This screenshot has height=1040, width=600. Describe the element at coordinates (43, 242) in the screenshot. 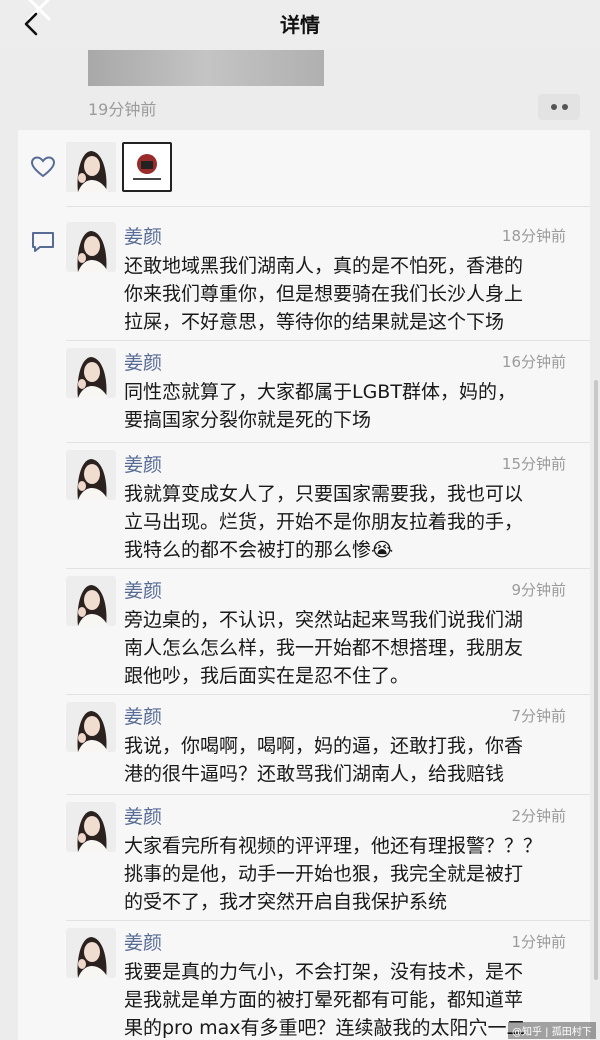

I see `comment-icon` at that location.